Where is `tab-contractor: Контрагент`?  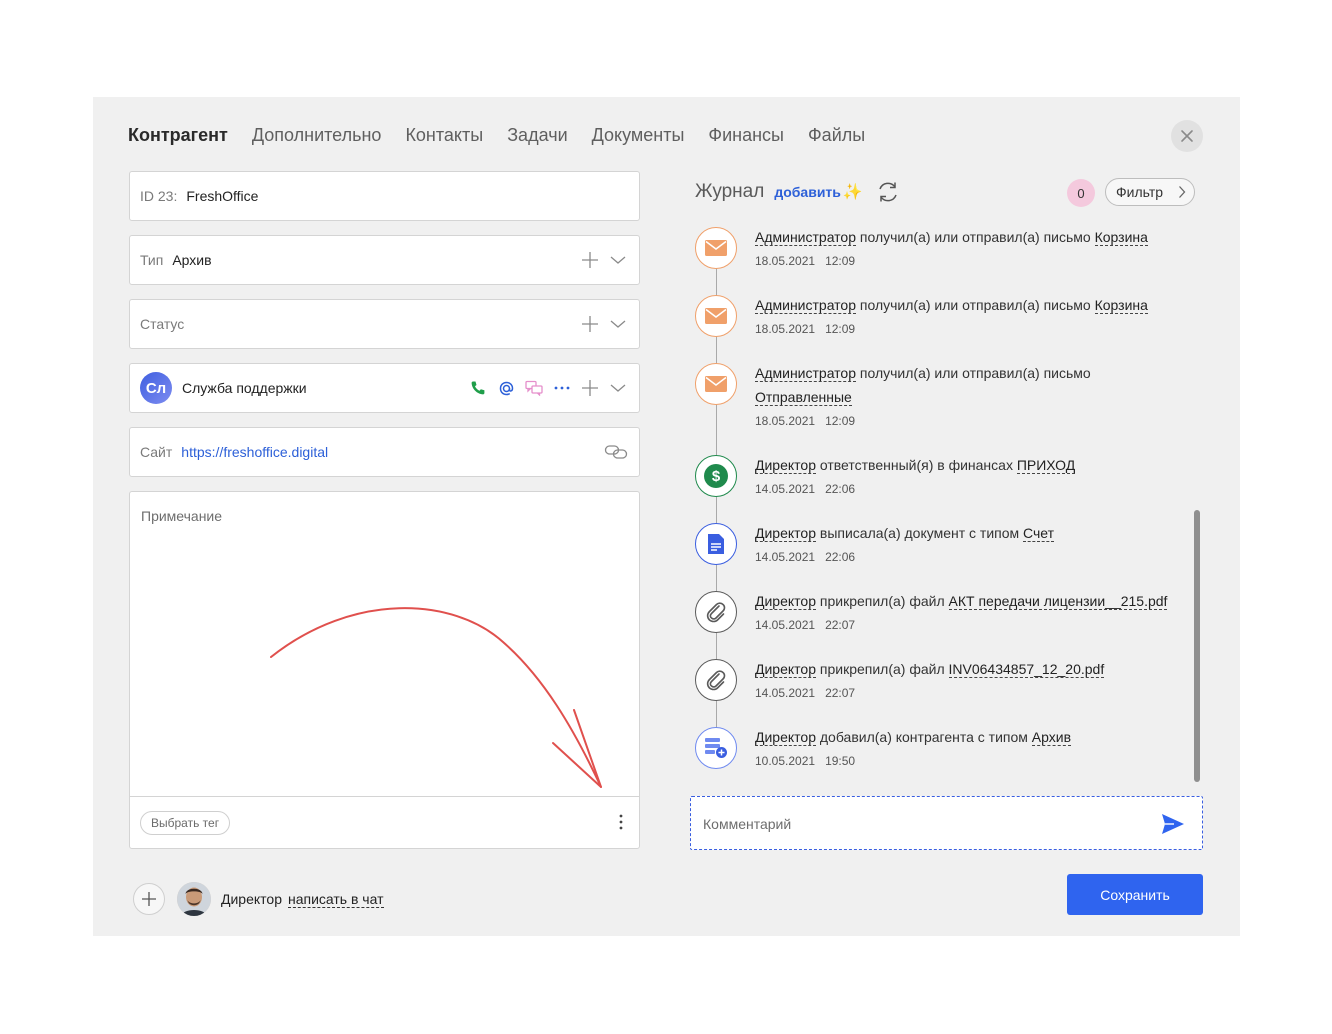 tab-contractor: Контрагент is located at coordinates (178, 137).